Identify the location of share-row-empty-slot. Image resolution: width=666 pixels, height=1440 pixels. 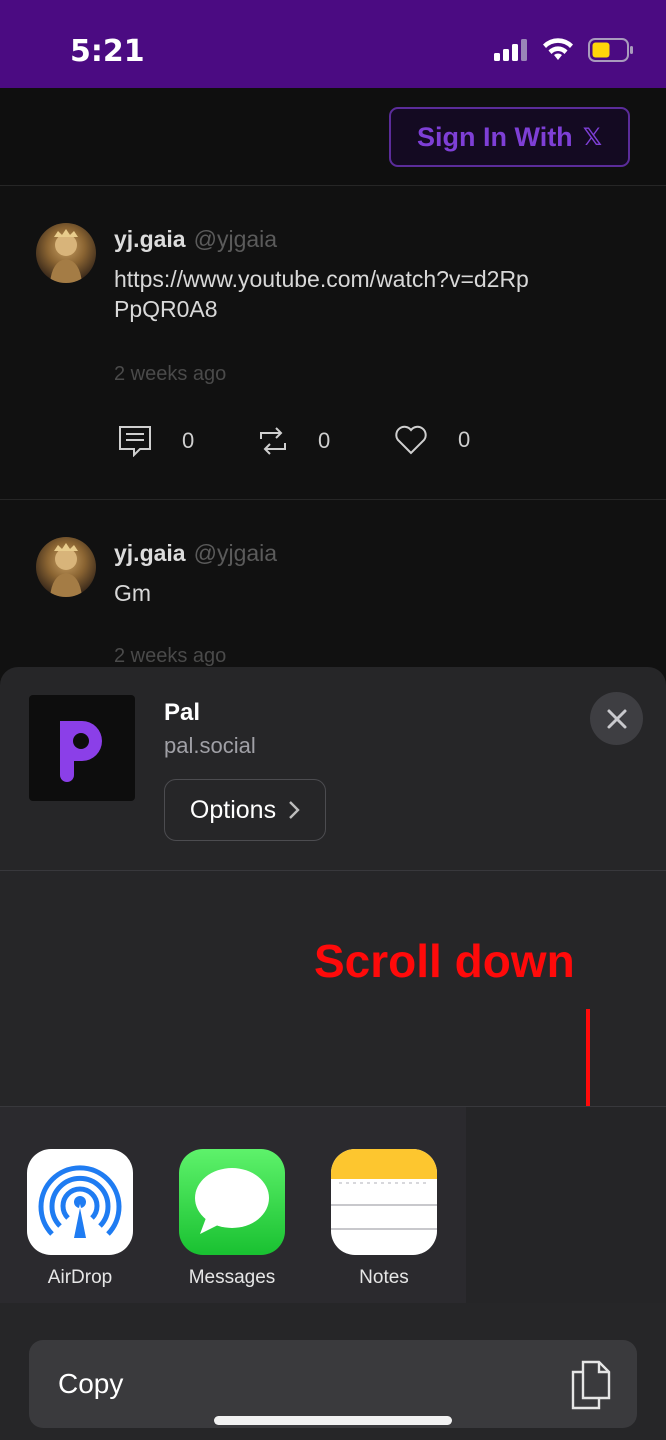
(566, 1205).